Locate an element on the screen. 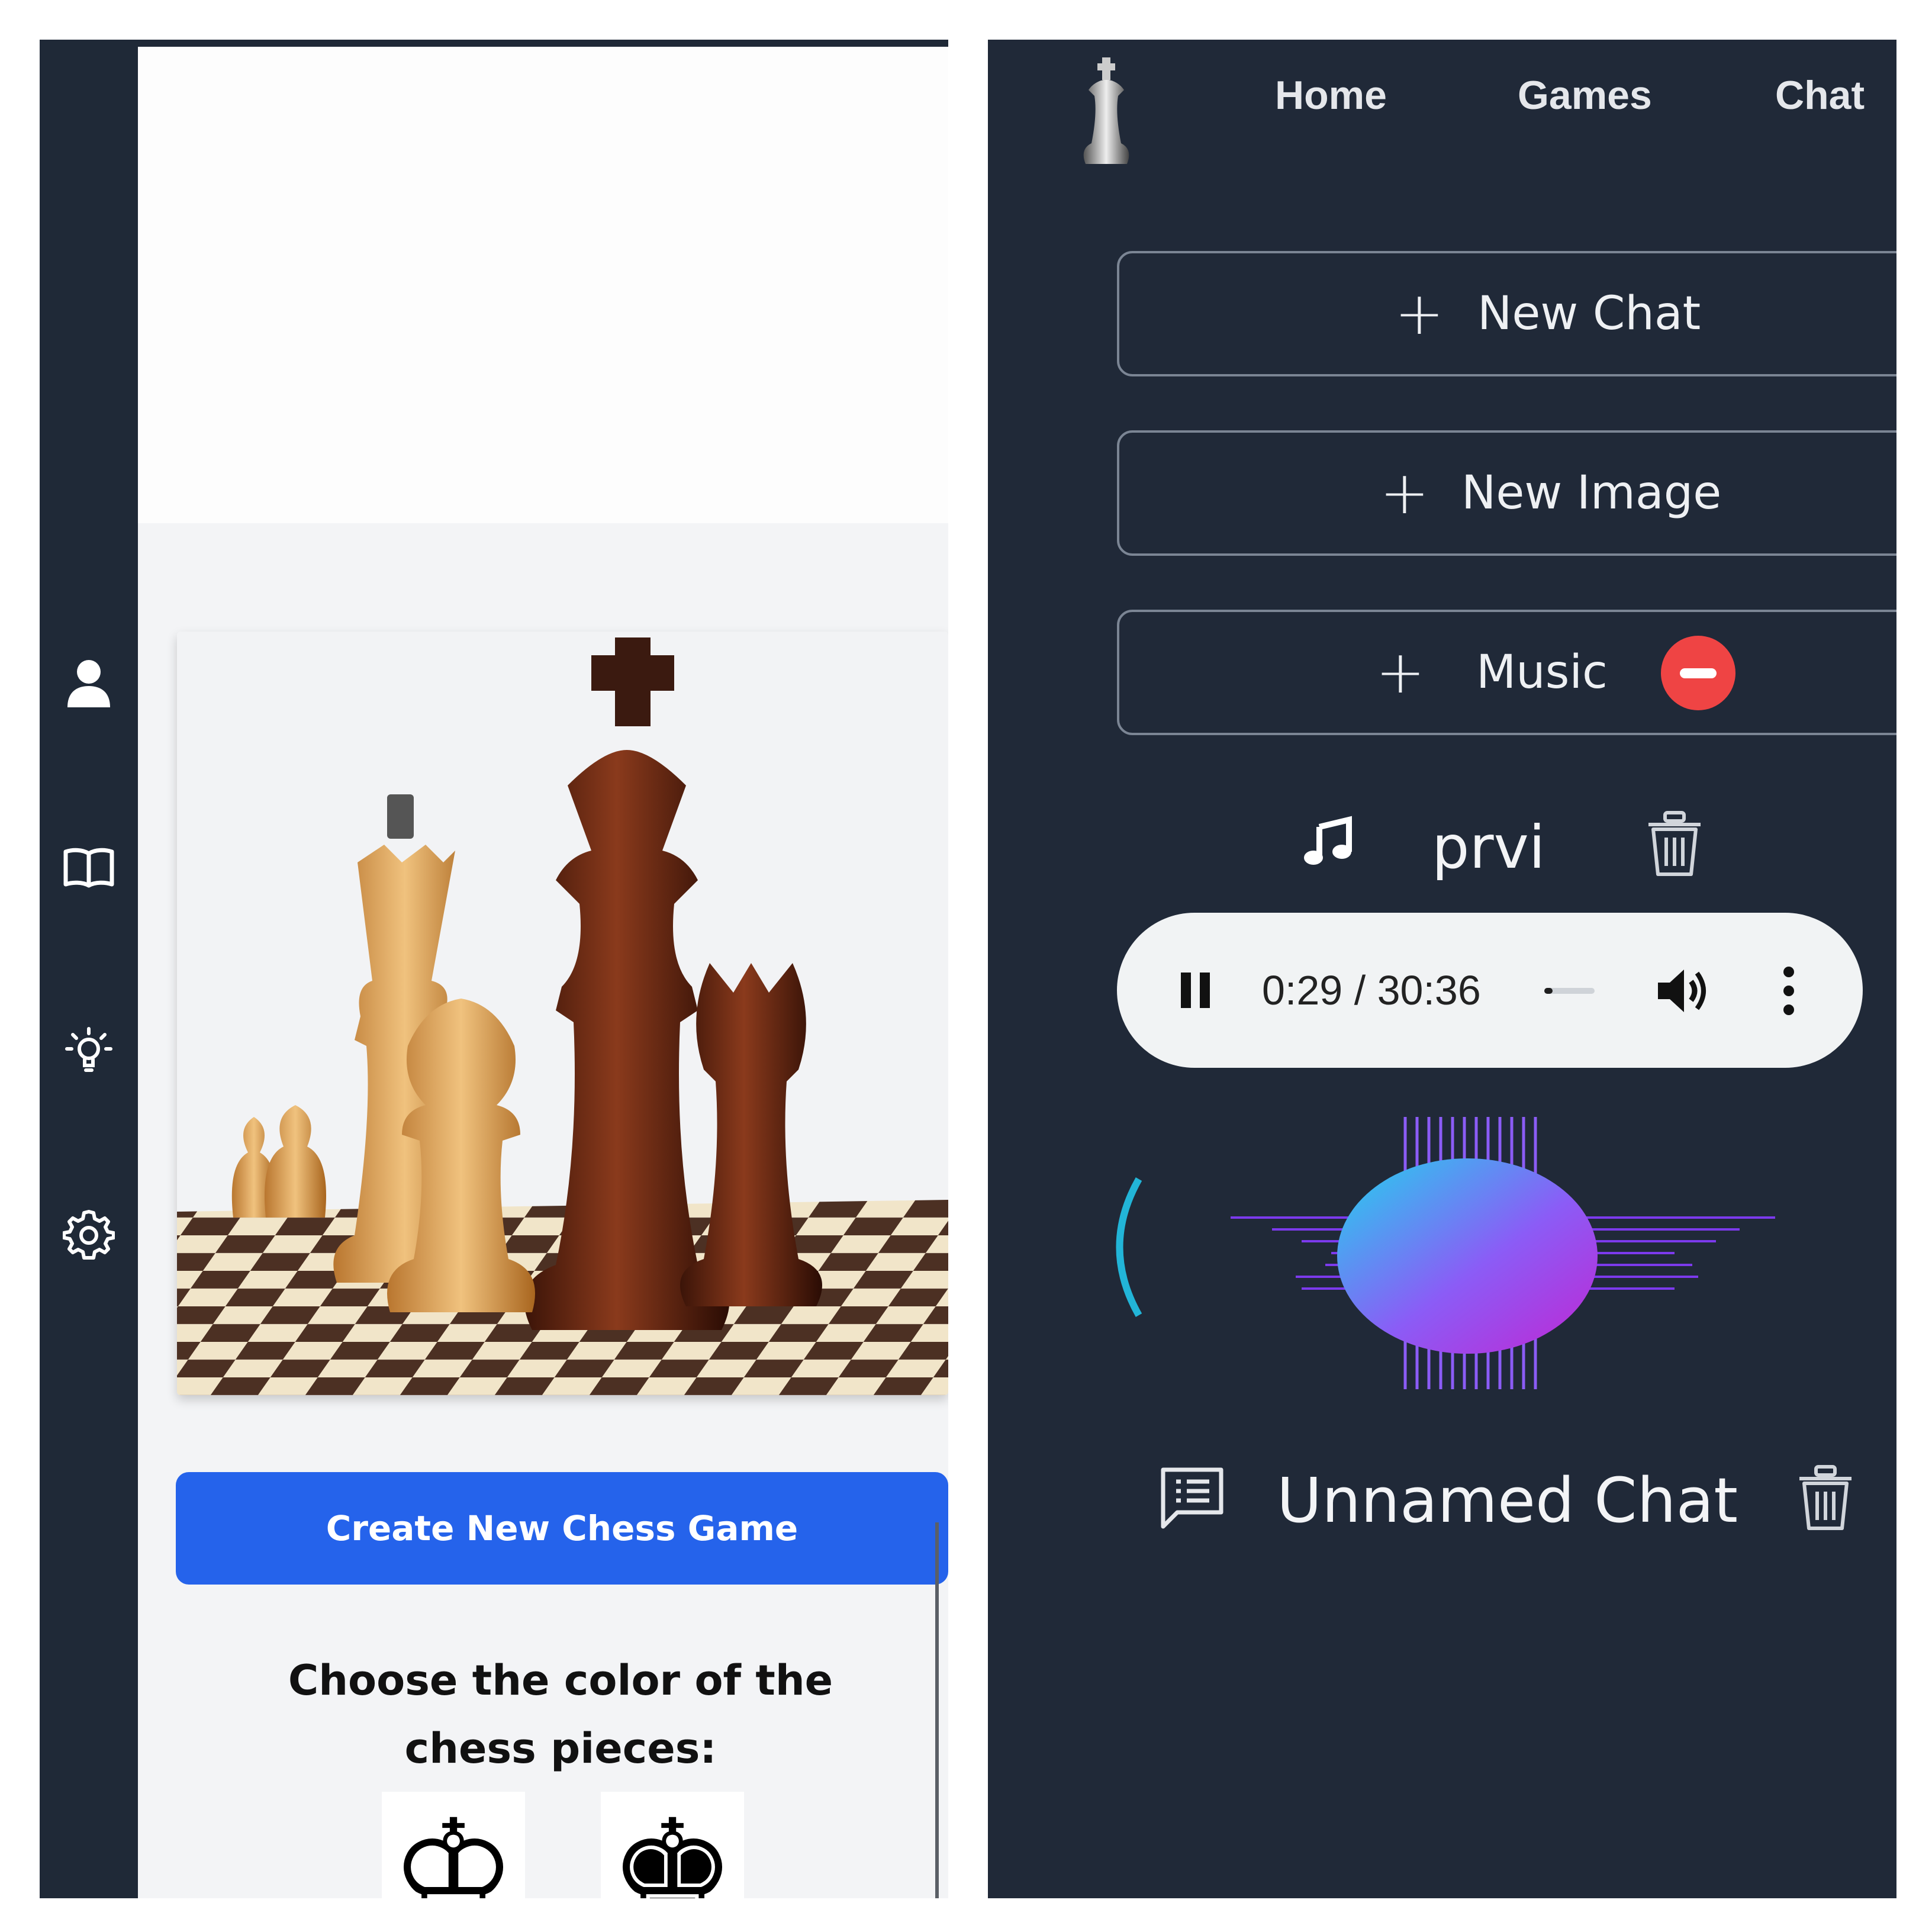 The width and height of the screenshot is (1932, 1932). pause-icon is located at coordinates (1195, 991).